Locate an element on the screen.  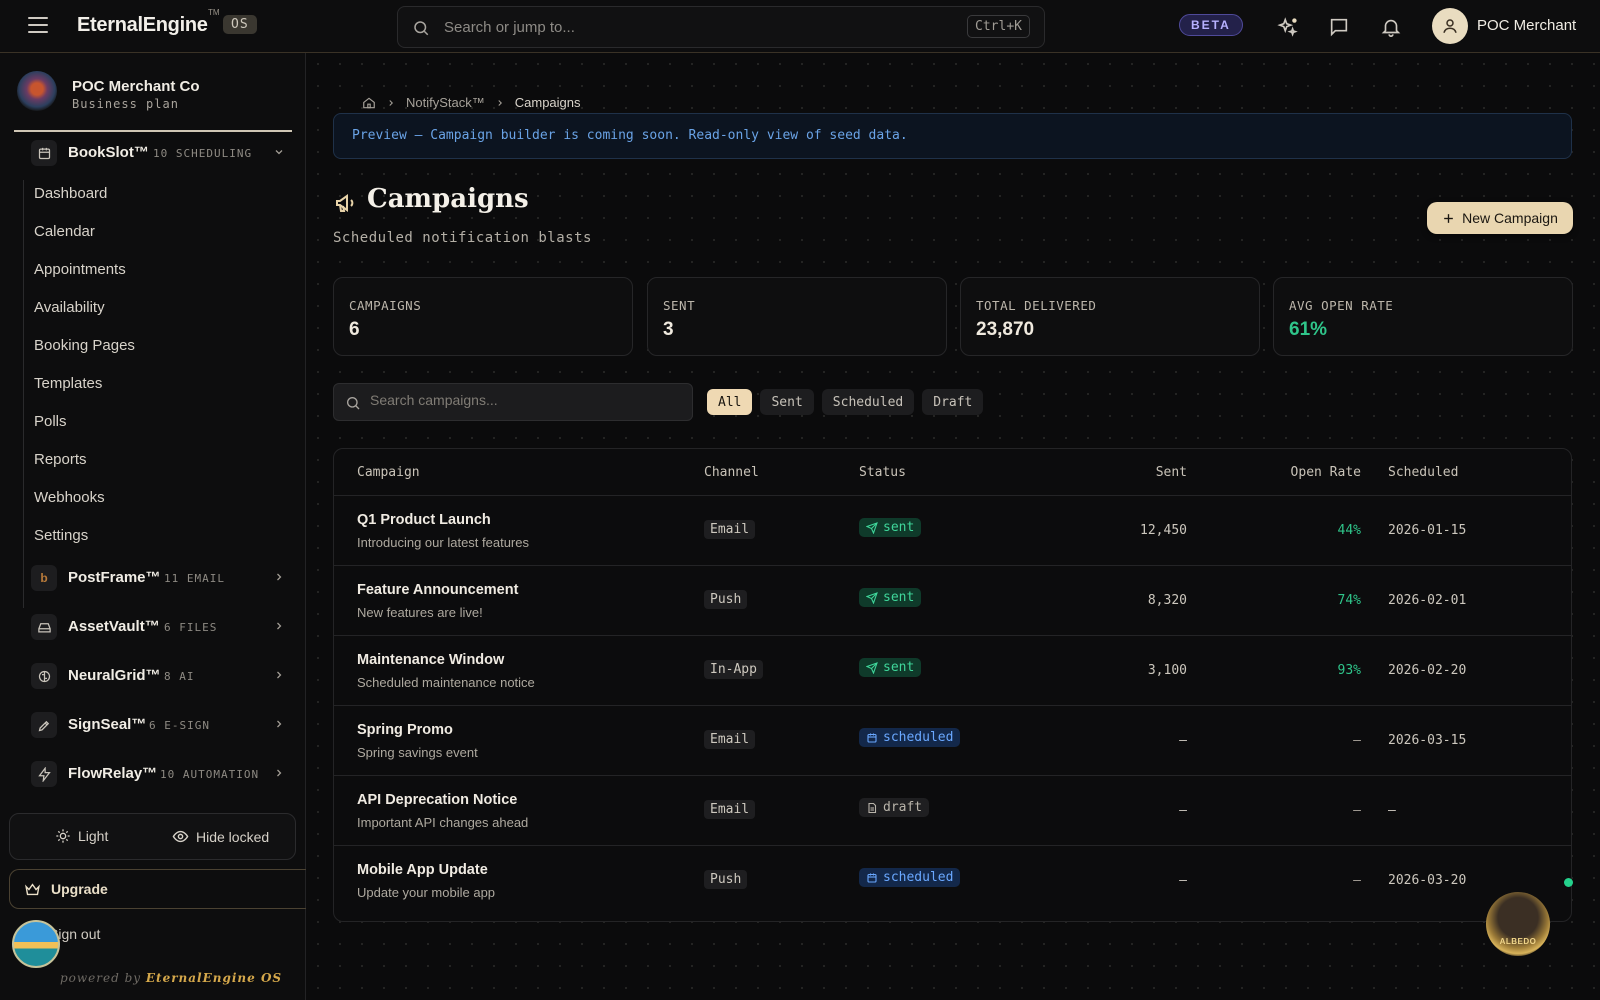
section-neuralgrid: NeuralGrid™ 8 AI is located at coordinates (153, 676).